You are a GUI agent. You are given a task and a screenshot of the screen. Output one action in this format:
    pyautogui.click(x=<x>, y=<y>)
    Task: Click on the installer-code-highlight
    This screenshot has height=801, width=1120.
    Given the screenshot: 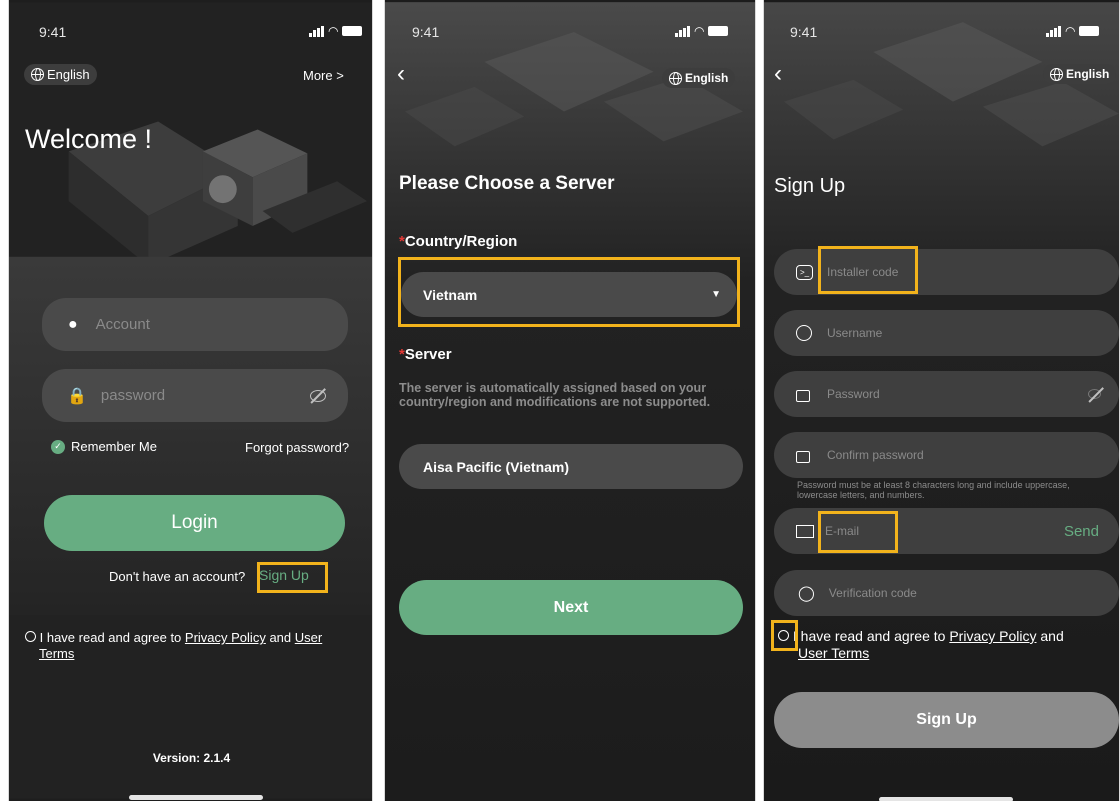 What is the action you would take?
    pyautogui.click(x=868, y=270)
    